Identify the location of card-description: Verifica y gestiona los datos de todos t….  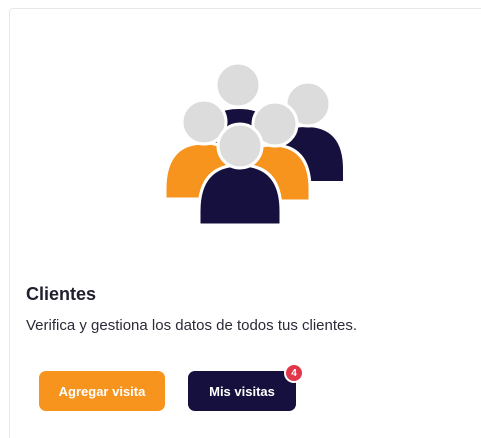
(192, 325).